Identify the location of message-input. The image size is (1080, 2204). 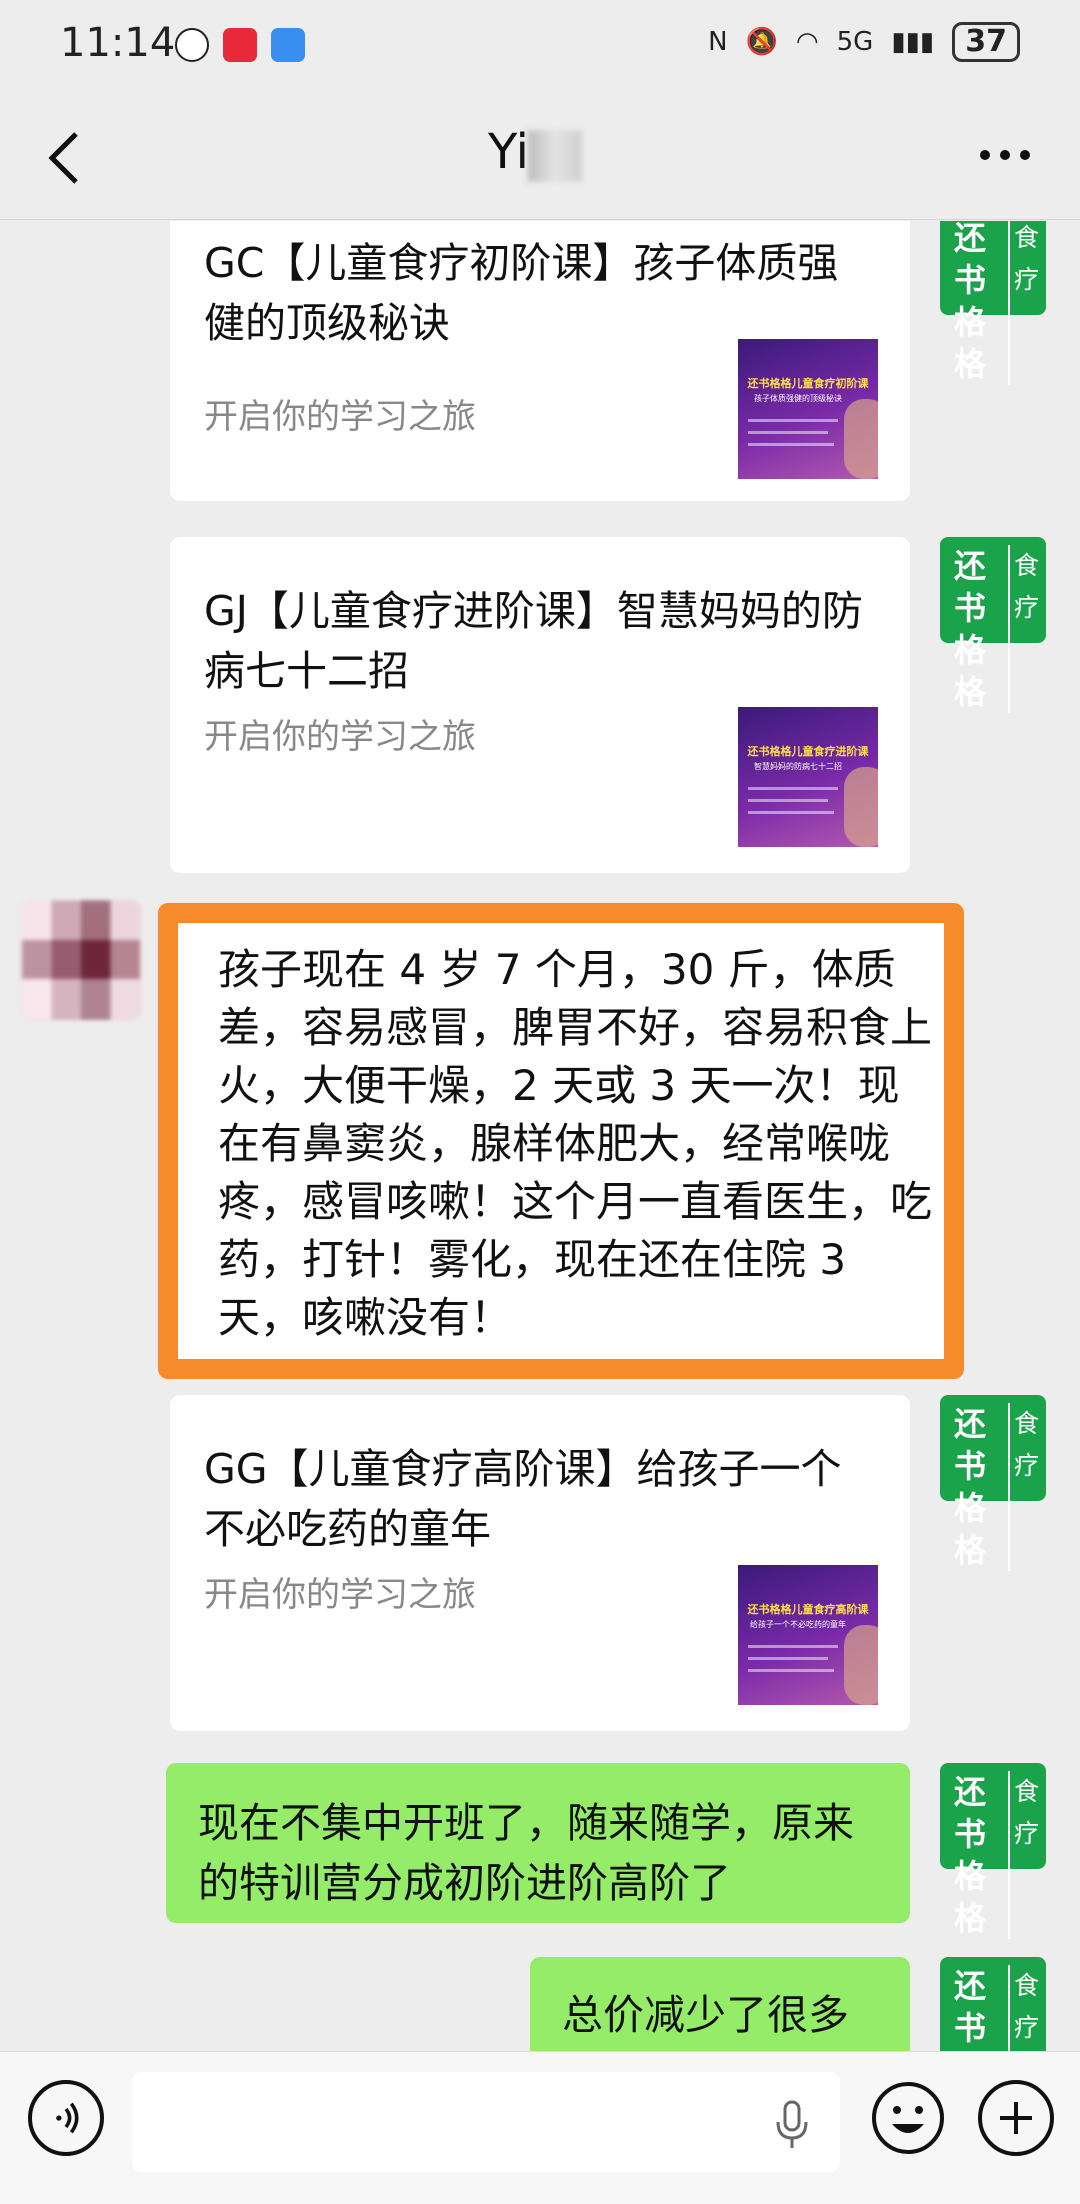
(486, 2122).